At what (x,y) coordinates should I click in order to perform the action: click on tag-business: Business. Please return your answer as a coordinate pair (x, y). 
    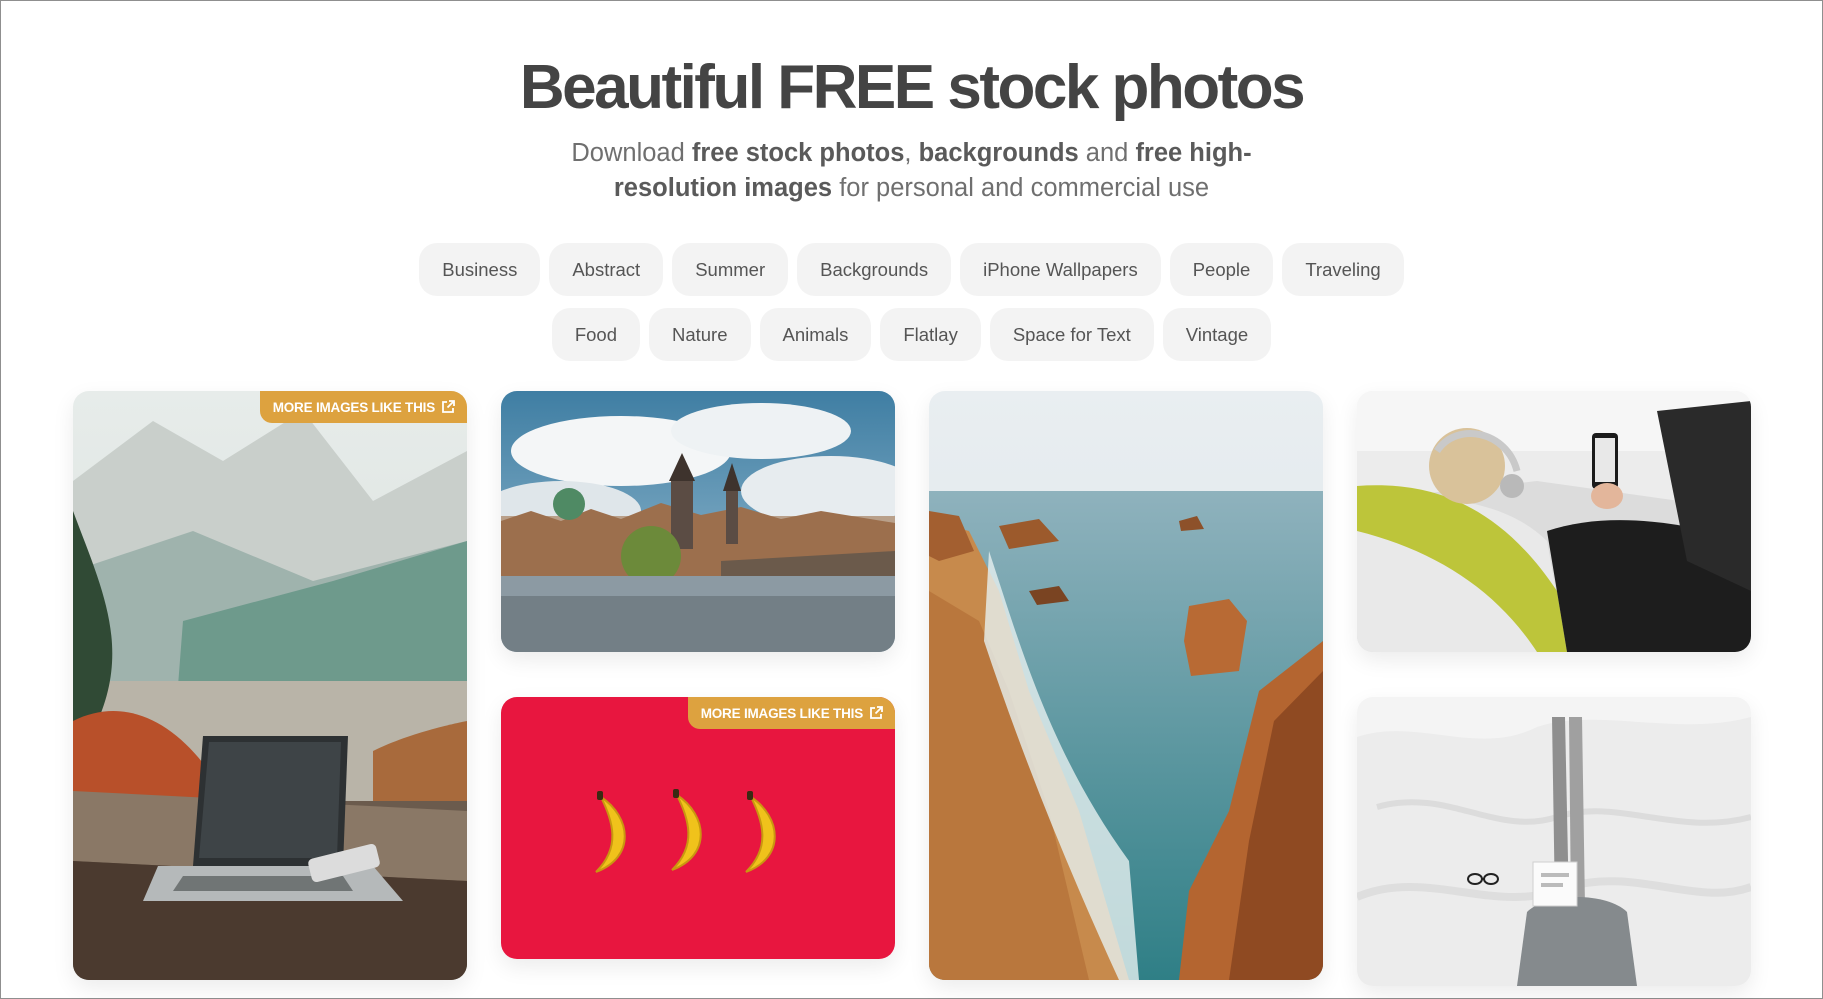
    Looking at the image, I should click on (480, 269).